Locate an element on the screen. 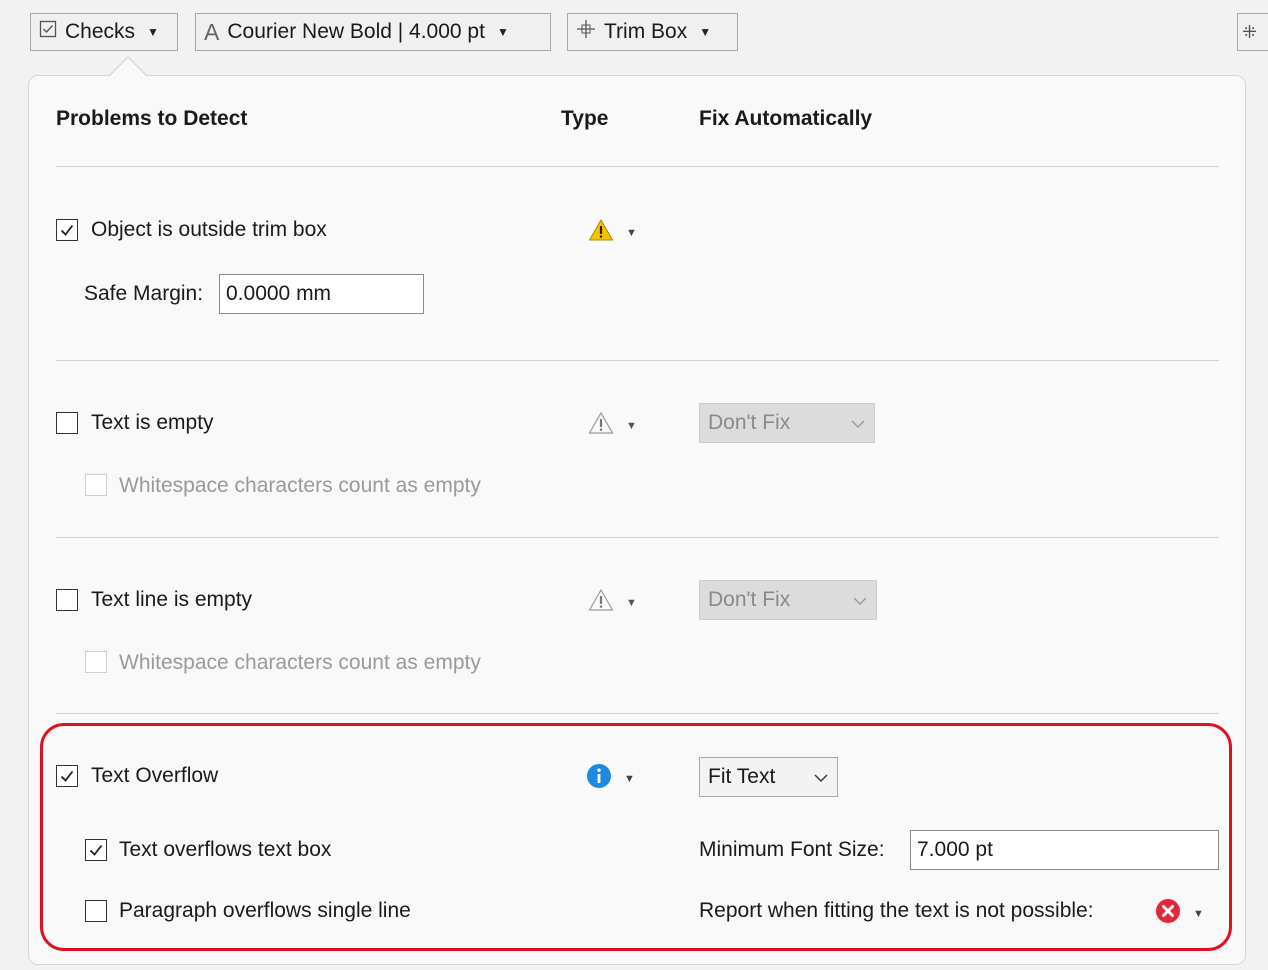  text-overflow-label: Text Overflow is located at coordinates (155, 775).